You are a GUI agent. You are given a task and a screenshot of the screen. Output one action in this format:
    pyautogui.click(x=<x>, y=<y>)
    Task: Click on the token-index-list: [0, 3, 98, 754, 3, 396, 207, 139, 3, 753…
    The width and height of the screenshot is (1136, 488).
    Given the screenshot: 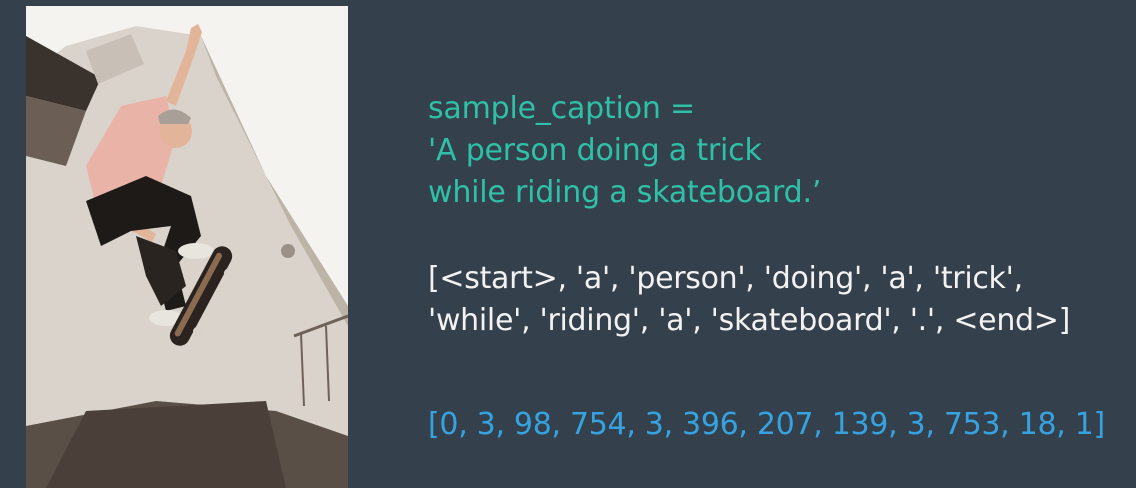 What is the action you would take?
    pyautogui.click(x=766, y=424)
    